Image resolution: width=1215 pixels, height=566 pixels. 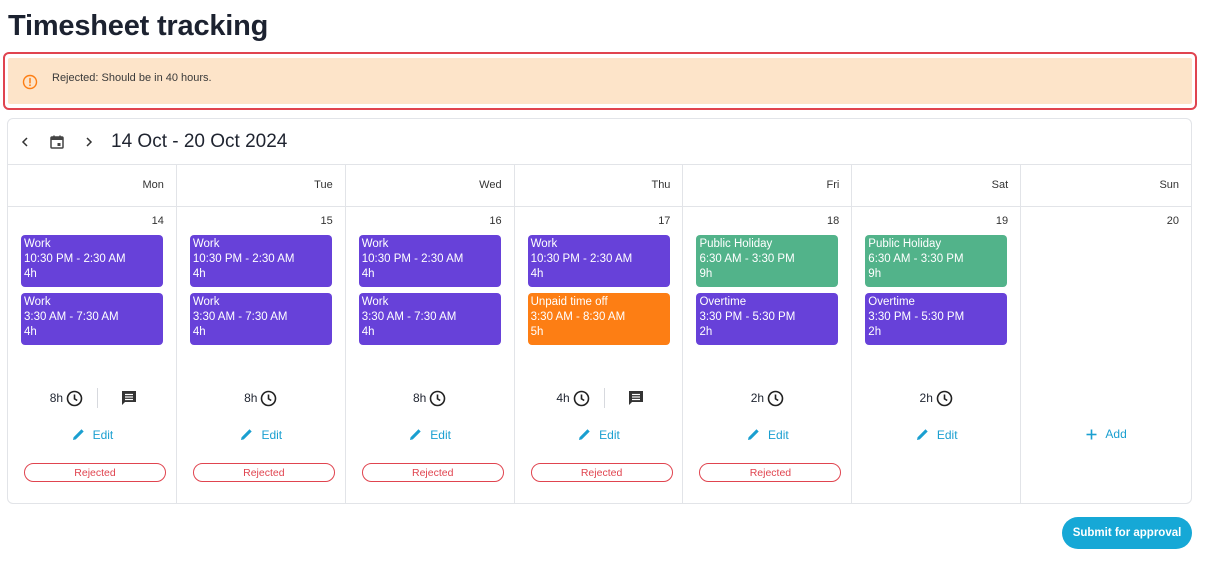 What do you see at coordinates (599, 398) in the screenshot?
I see `day-summary: 4h` at bounding box center [599, 398].